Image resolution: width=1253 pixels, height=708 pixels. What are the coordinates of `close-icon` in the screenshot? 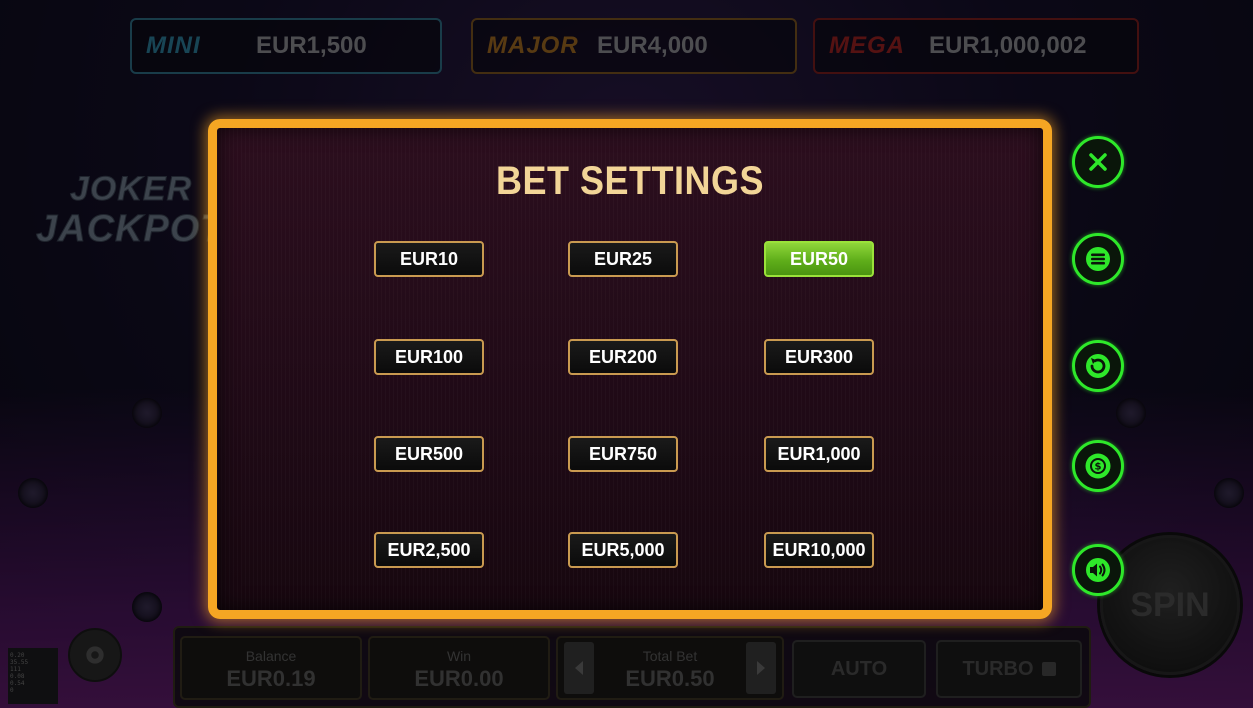 It's located at (1098, 162).